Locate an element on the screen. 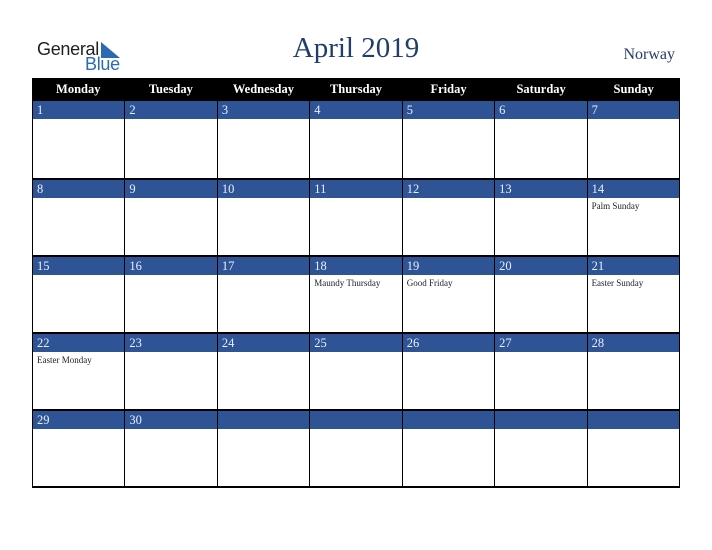  day-cell: 3 is located at coordinates (264, 139).